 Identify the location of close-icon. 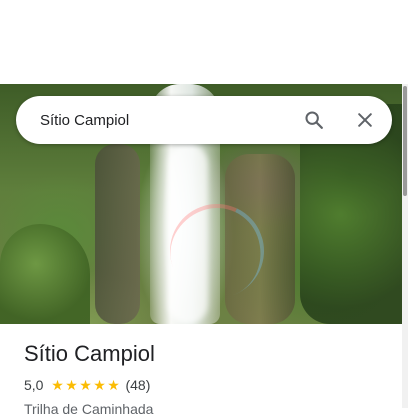
(365, 120).